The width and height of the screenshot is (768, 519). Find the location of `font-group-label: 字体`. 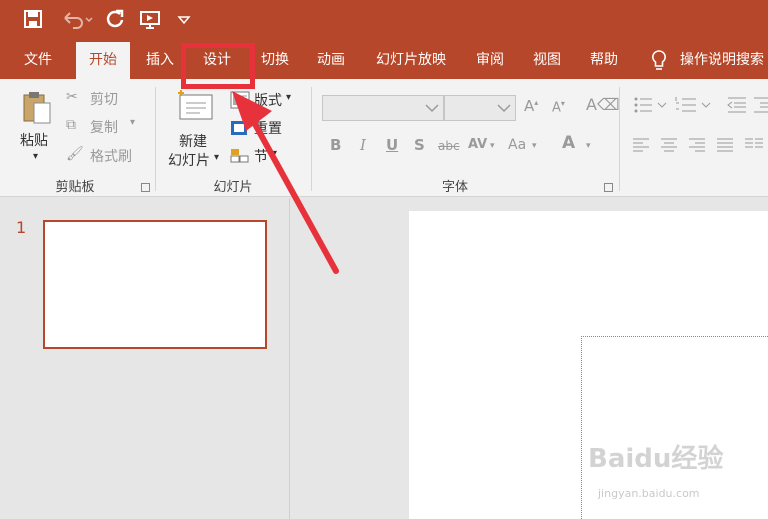

font-group-label: 字体 is located at coordinates (454, 187).